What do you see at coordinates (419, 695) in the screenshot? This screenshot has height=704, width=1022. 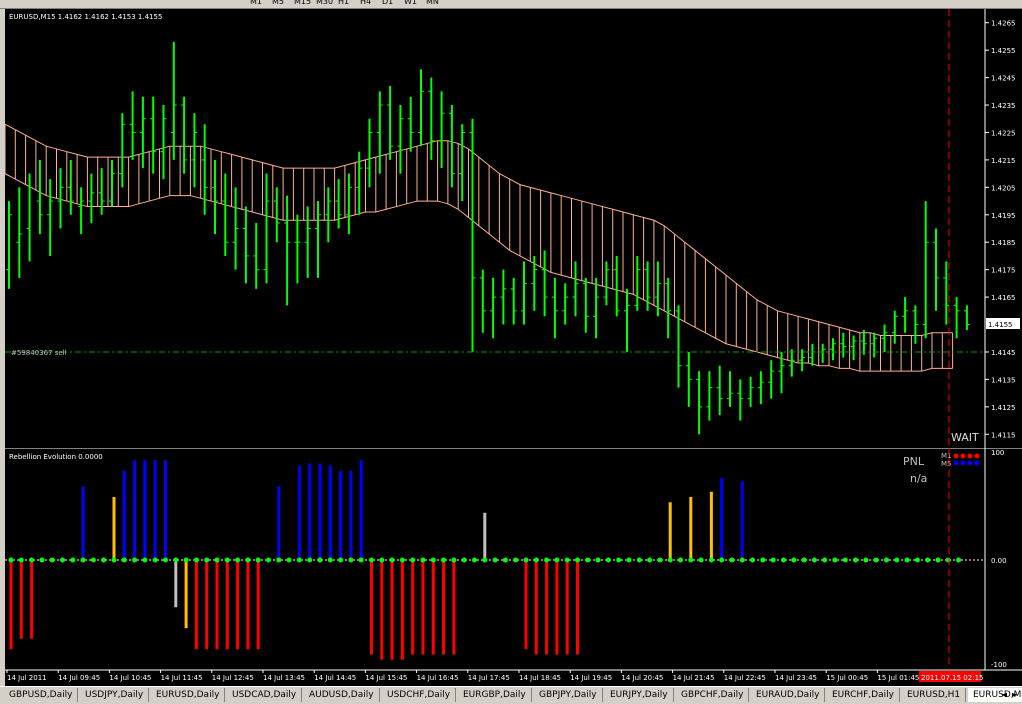 I see `tab-usdchf-daily: USDCHF,Daily` at bounding box center [419, 695].